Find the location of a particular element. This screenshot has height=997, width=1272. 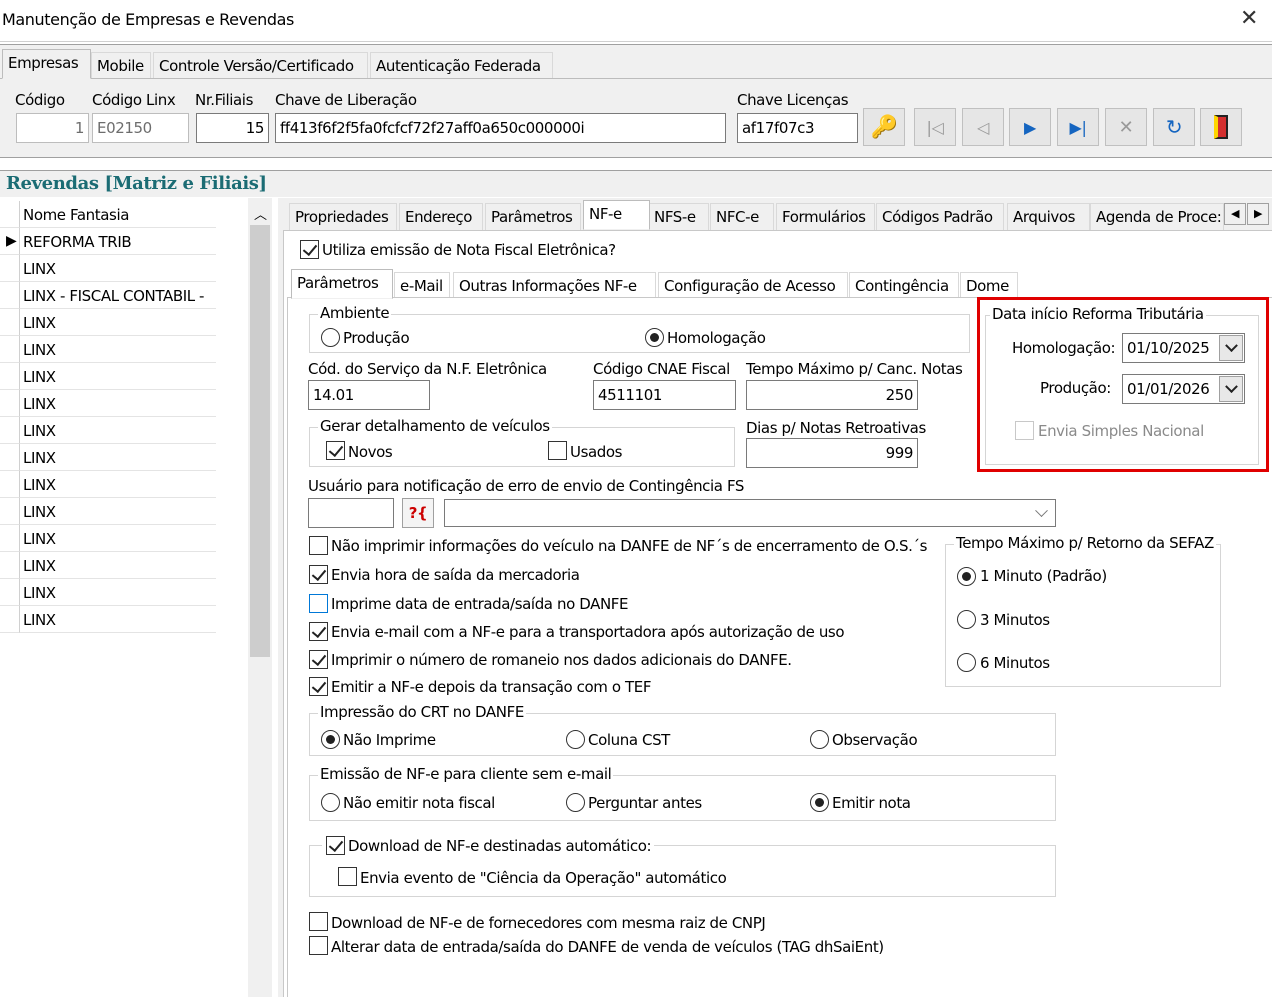

codigo-label: Código is located at coordinates (40, 100).